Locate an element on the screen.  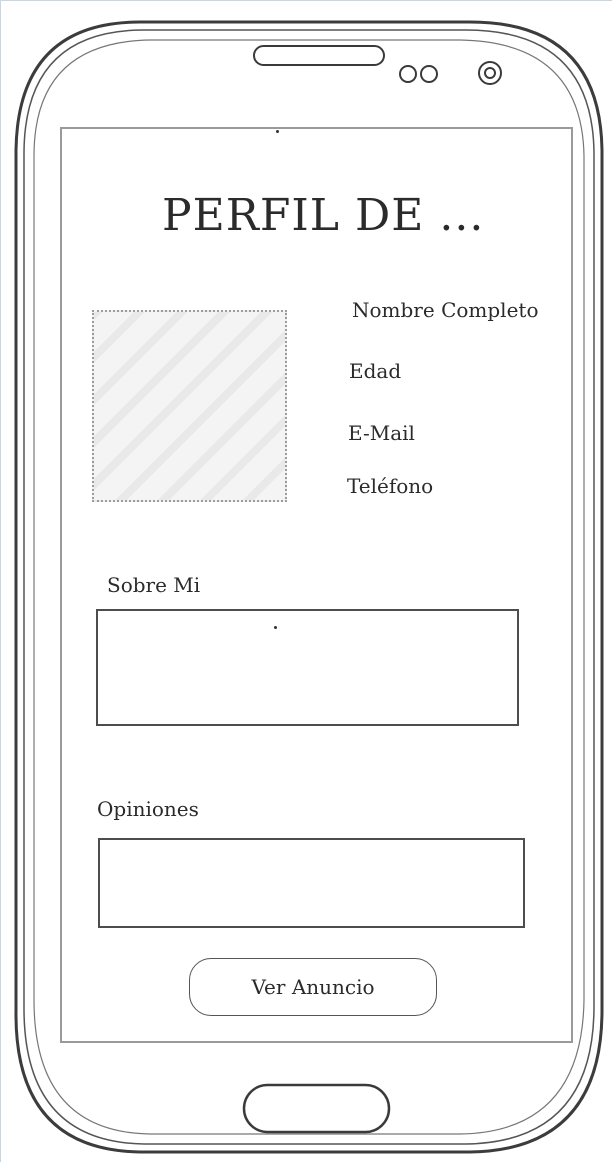
view-ad-button: Ver Anuncio is located at coordinates (313, 987).